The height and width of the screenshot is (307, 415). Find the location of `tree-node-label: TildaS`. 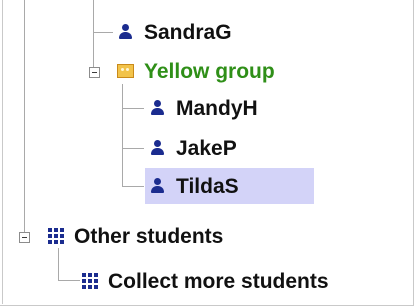

tree-node-label: TildaS is located at coordinates (207, 186).